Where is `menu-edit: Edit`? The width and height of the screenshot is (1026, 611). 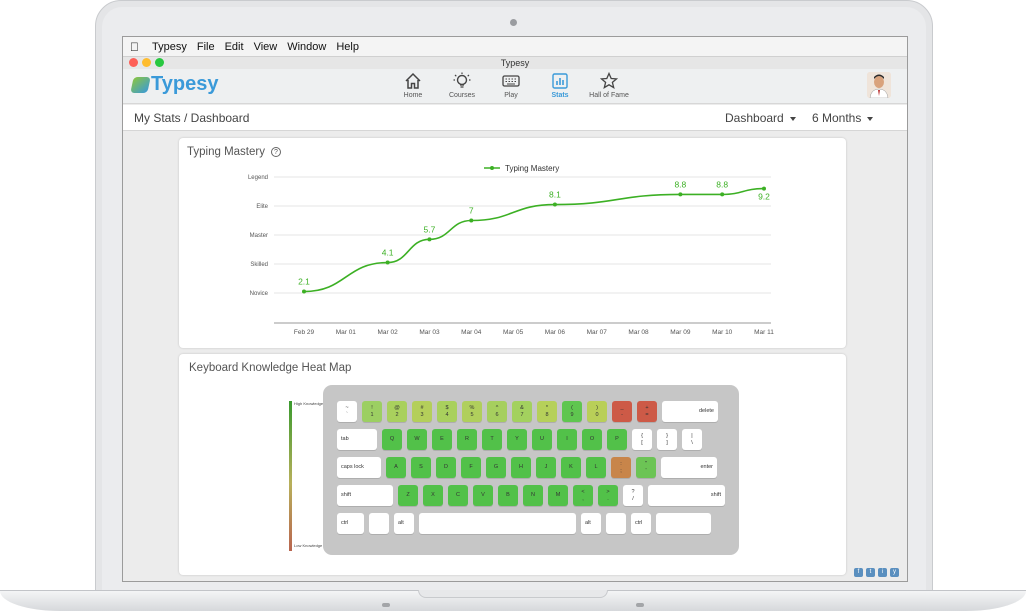
menu-edit: Edit is located at coordinates (234, 47).